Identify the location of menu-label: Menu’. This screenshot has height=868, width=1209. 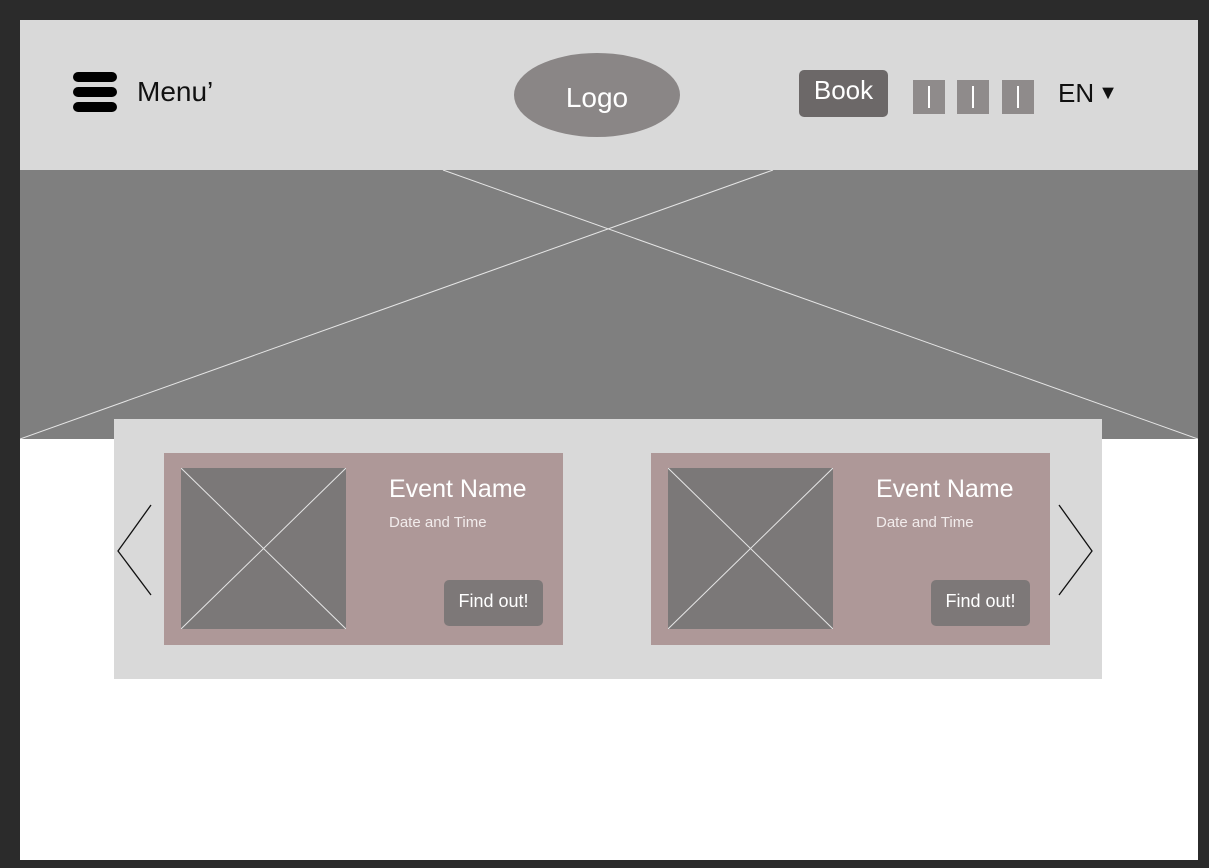
(175, 91).